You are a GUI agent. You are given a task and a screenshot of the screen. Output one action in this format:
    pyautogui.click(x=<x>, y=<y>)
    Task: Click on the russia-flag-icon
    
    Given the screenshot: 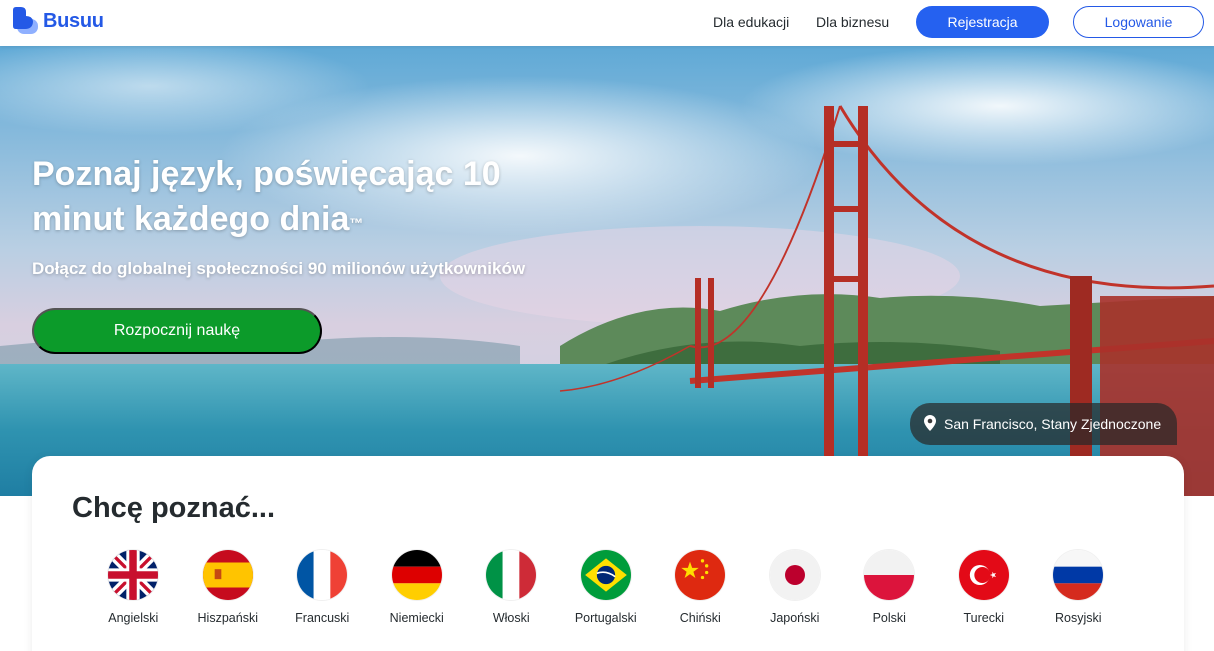 What is the action you would take?
    pyautogui.click(x=1078, y=575)
    